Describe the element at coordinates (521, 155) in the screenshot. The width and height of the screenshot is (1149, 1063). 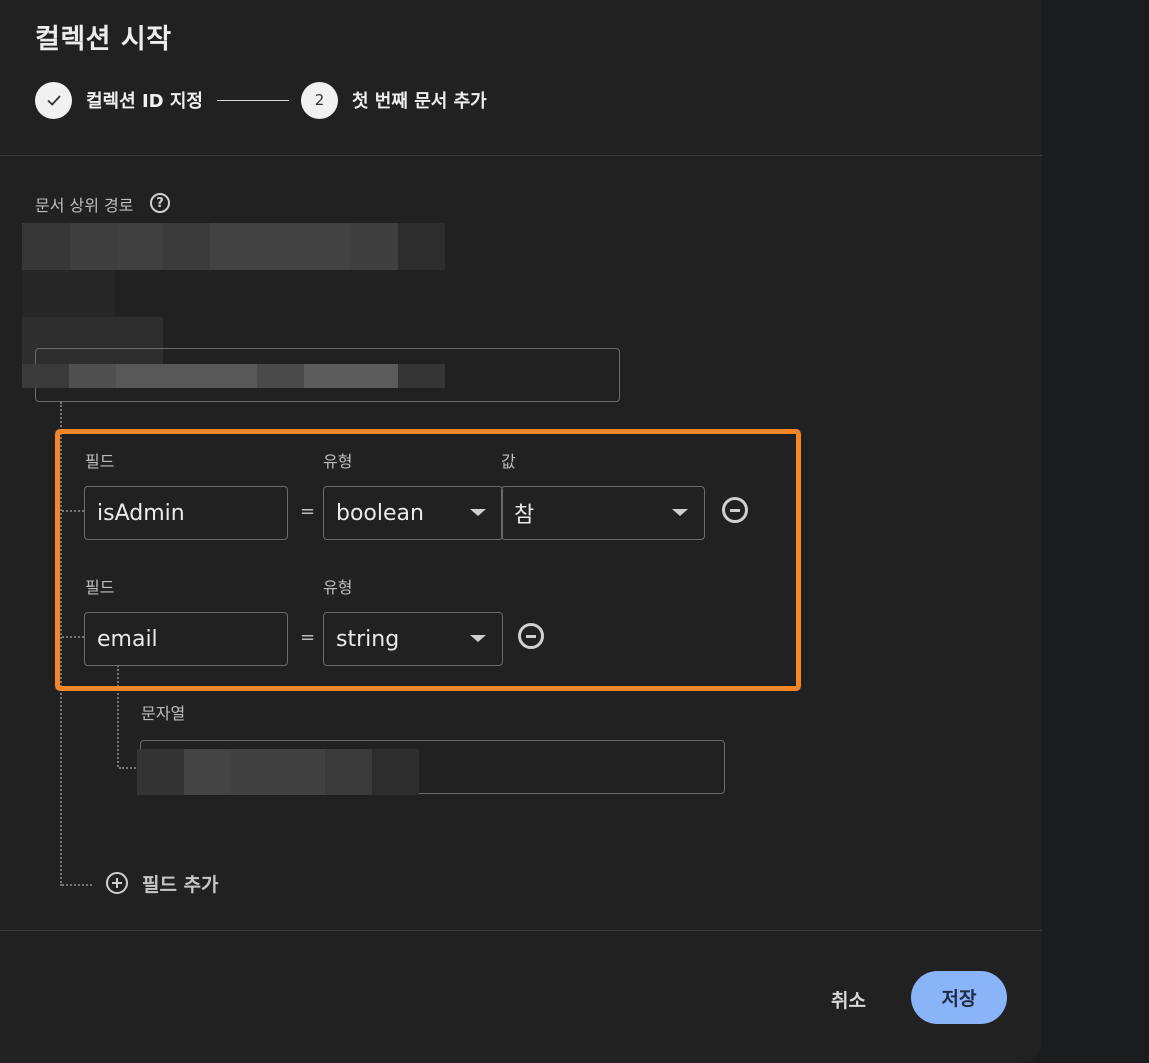
I see `header-divider` at that location.